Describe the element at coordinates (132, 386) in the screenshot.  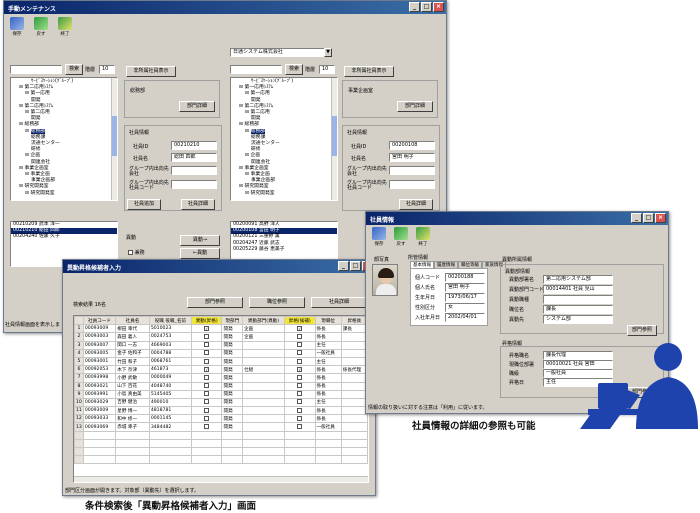
I see `grid-cell: 山下 百花` at that location.